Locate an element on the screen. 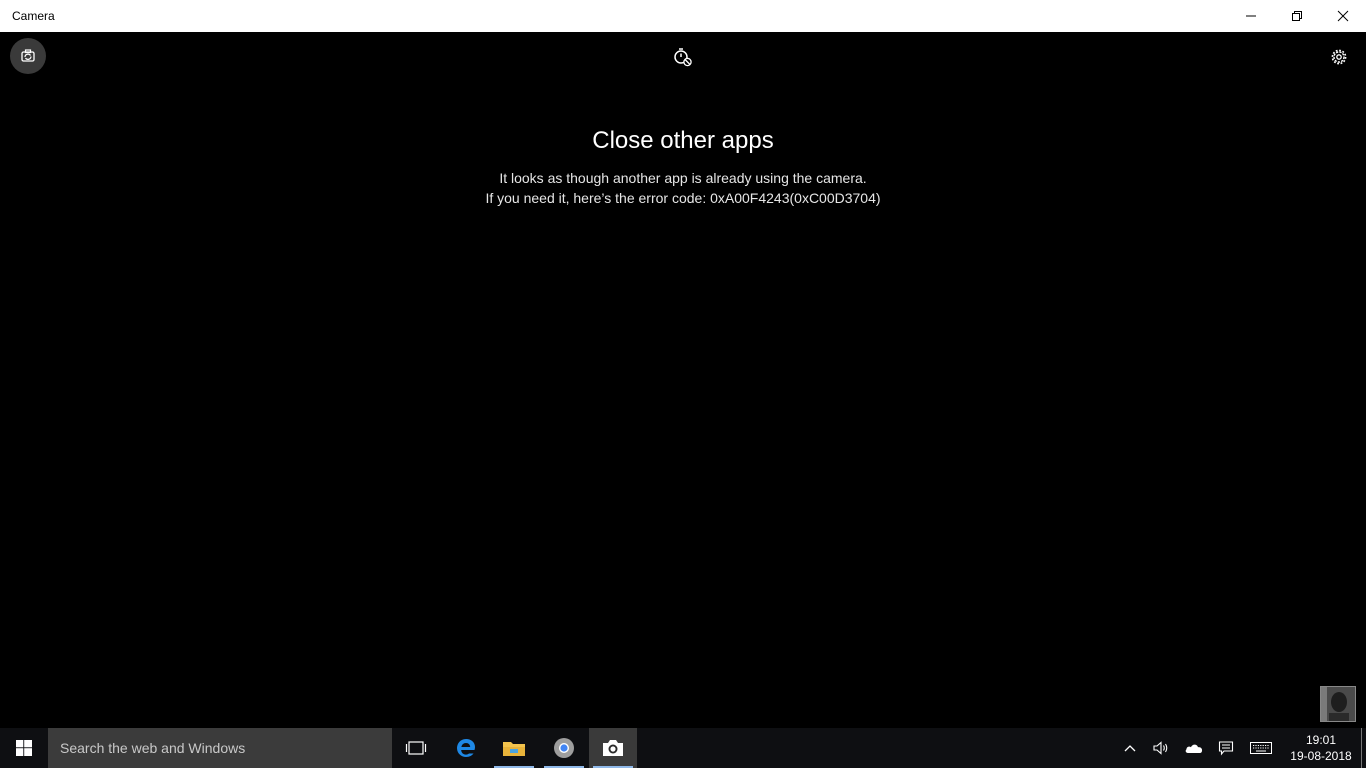 This screenshot has width=1366, height=768. chevron-up-icon is located at coordinates (1130, 748).